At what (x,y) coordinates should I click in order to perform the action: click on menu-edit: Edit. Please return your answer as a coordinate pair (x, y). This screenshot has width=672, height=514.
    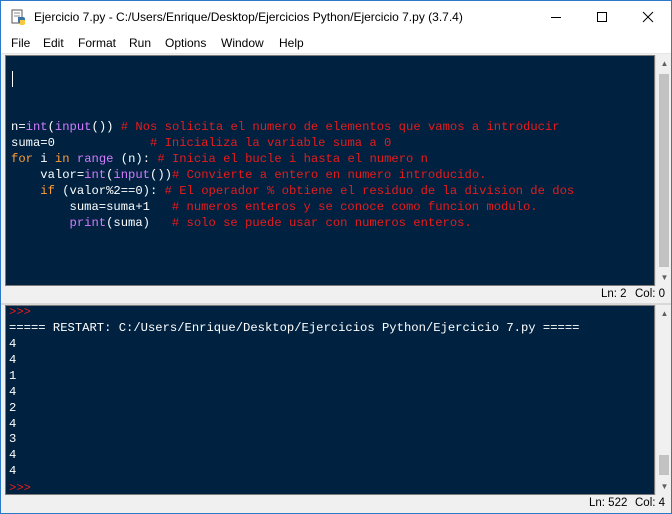
    Looking at the image, I should click on (53, 43).